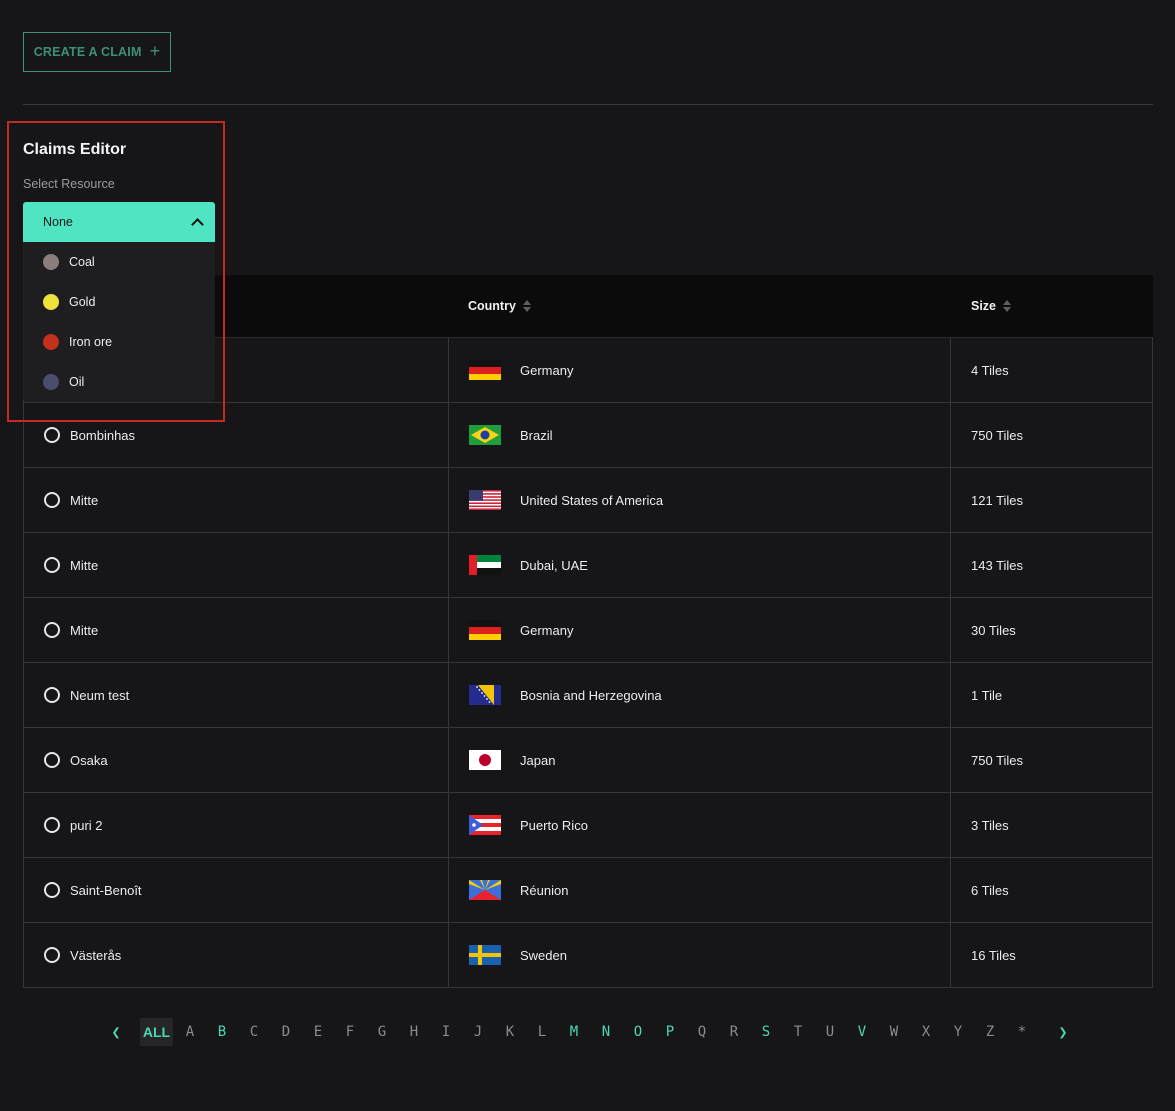 This screenshot has width=1175, height=1111. I want to click on page-letter: I, so click(446, 1032).